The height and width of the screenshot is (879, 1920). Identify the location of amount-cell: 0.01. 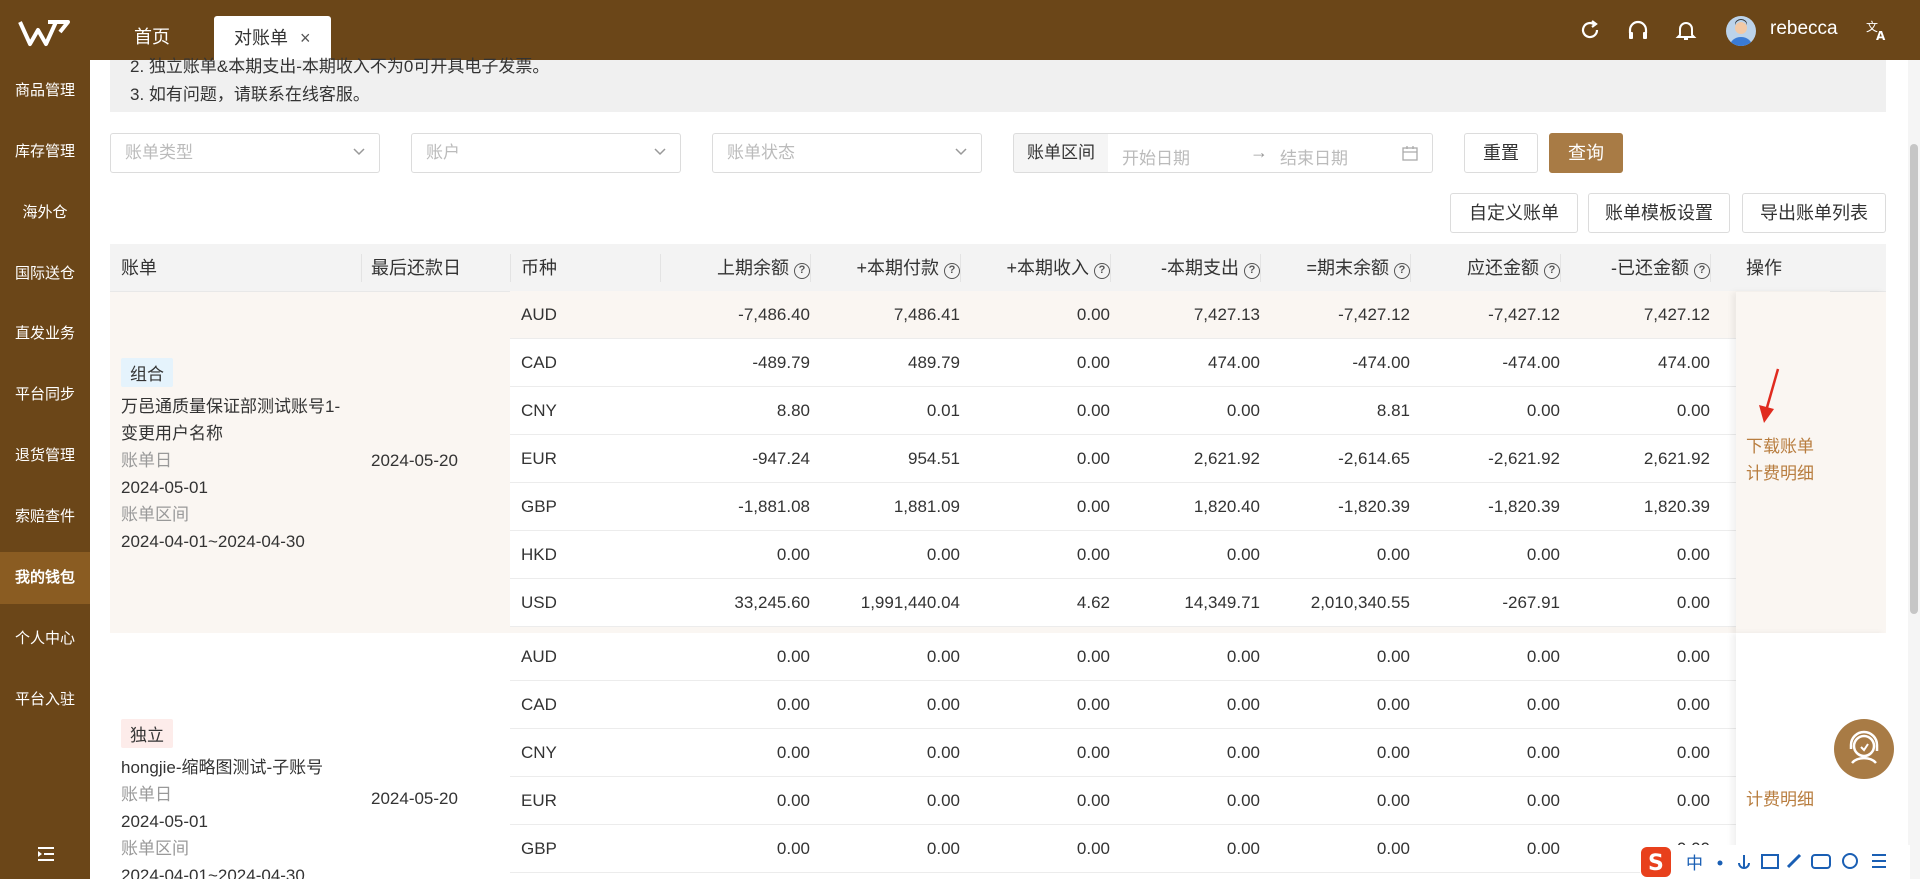
(943, 410).